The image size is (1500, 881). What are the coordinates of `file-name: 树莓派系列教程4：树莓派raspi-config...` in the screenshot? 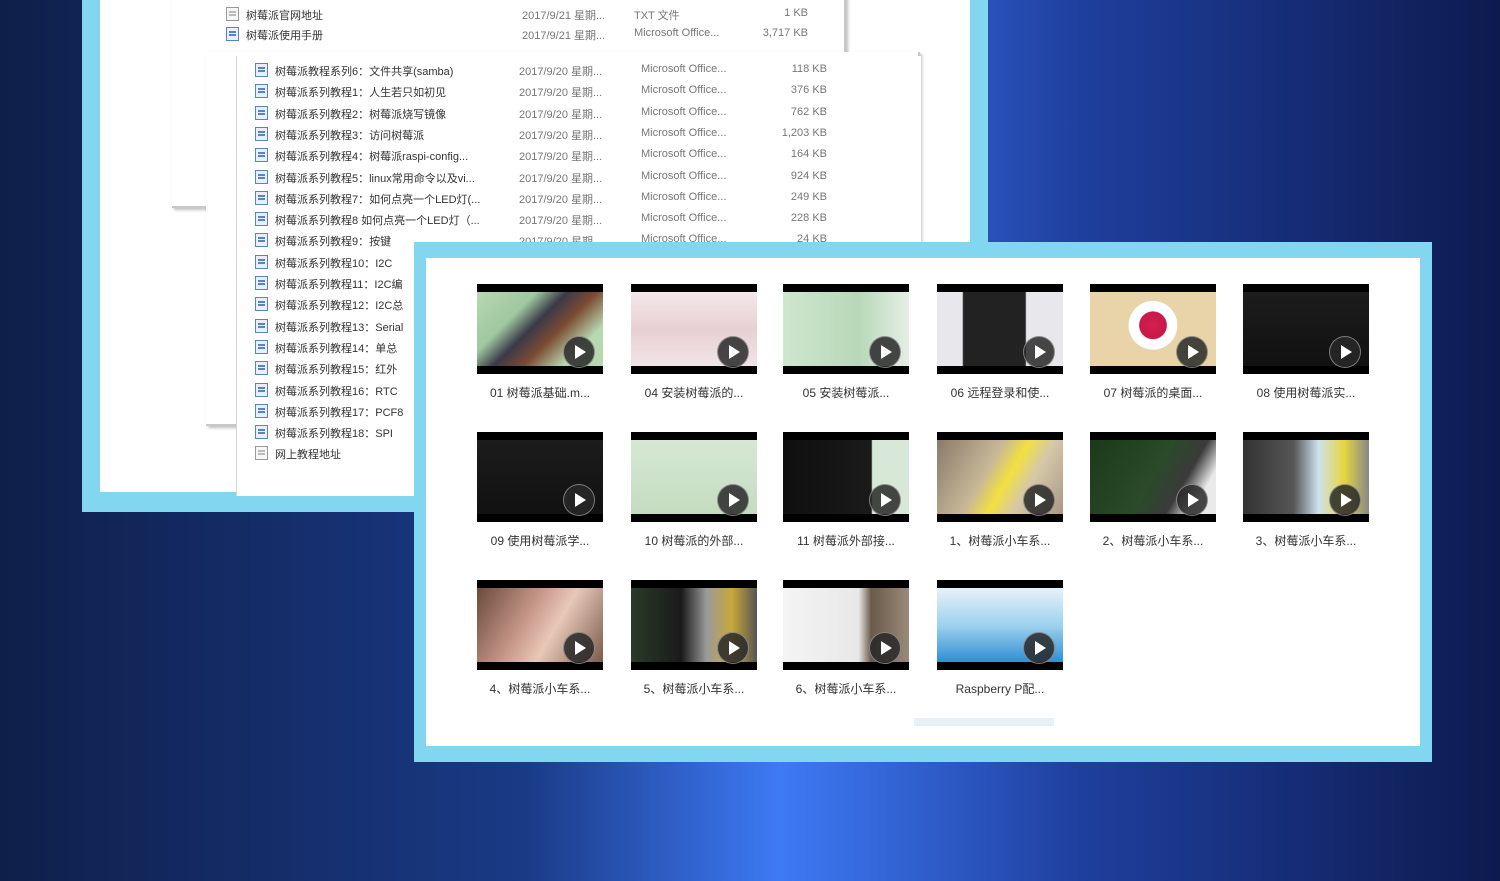 It's located at (372, 157).